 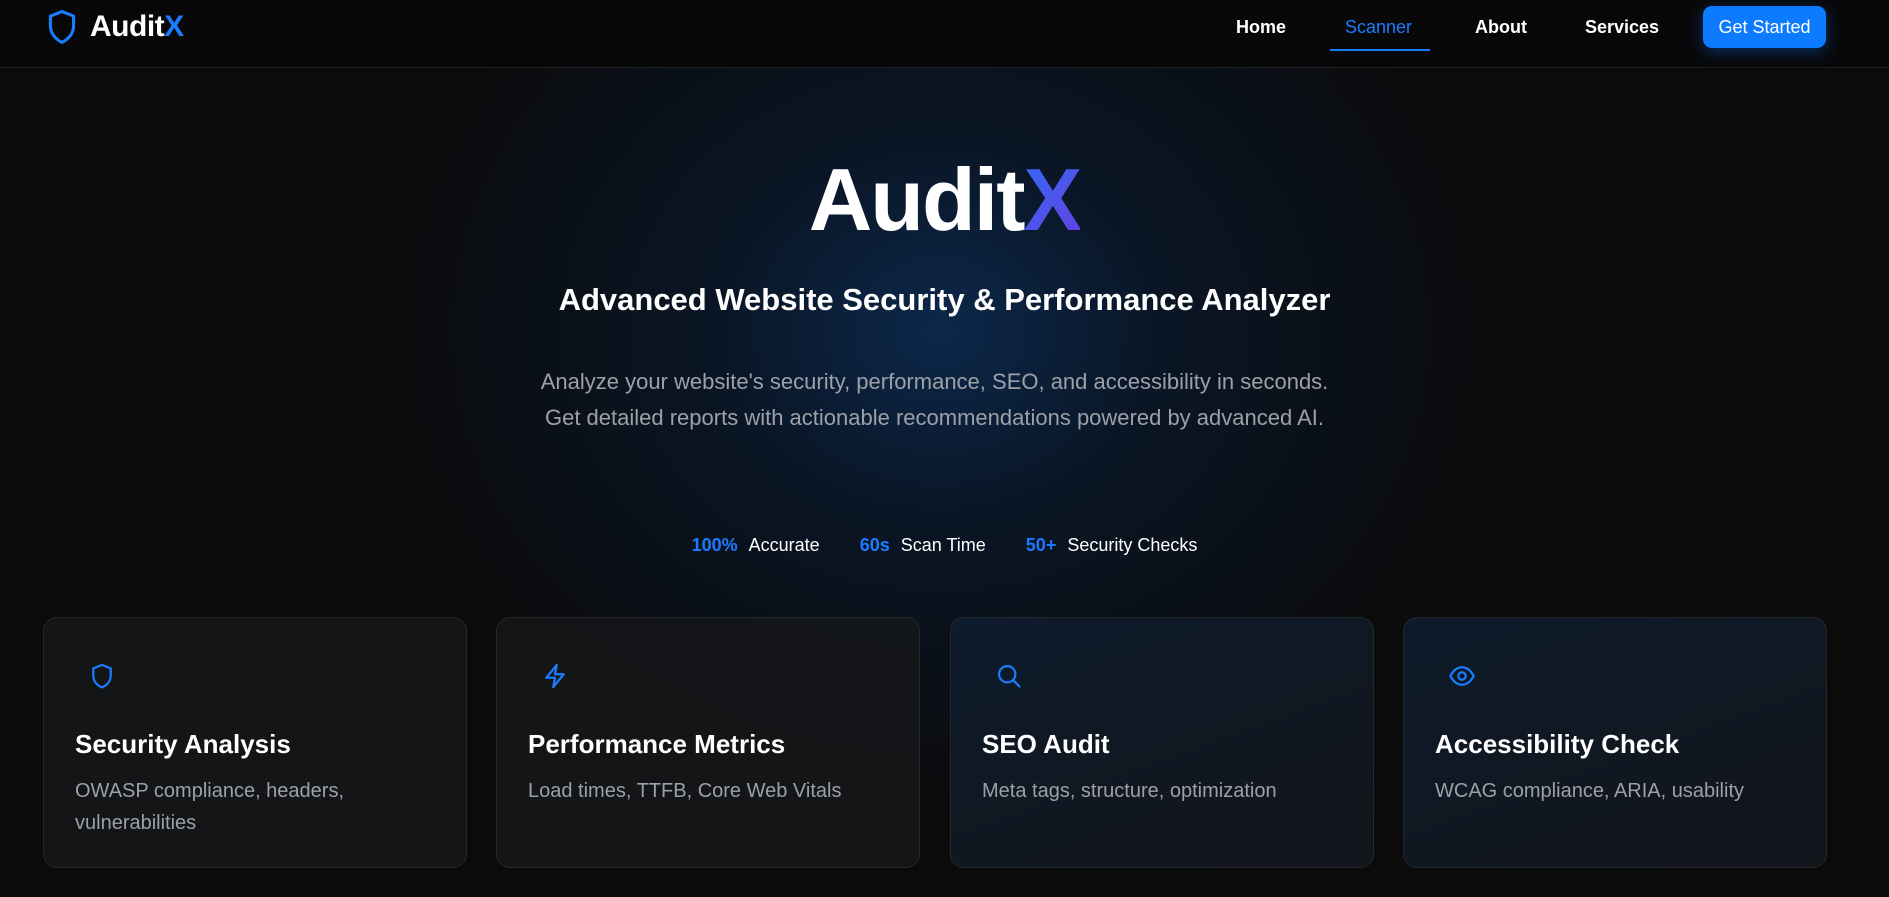 I want to click on card-title: Accessibility Check, so click(x=1557, y=744).